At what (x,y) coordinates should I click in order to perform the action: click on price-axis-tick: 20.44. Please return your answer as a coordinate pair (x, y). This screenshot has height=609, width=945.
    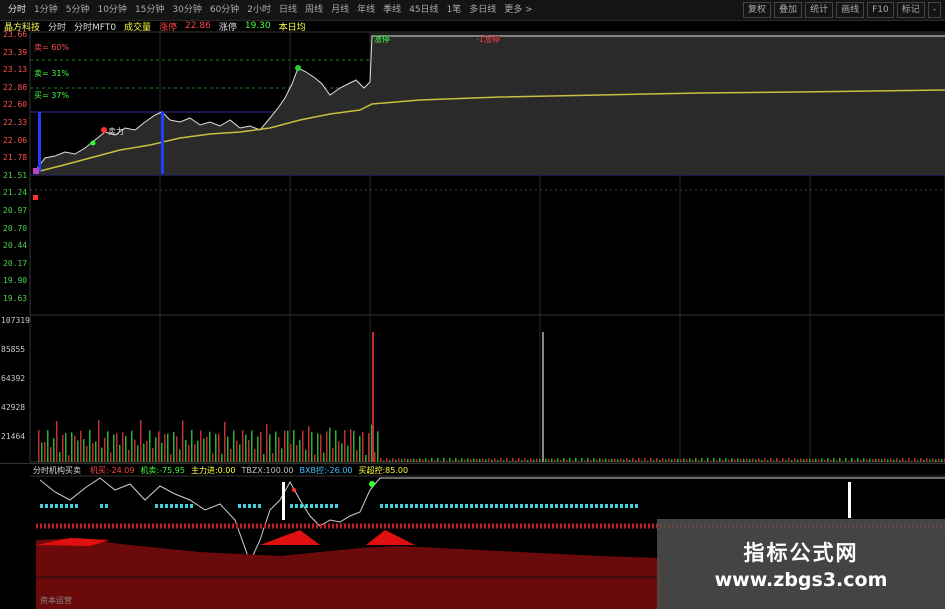
    Looking at the image, I should click on (15, 246).